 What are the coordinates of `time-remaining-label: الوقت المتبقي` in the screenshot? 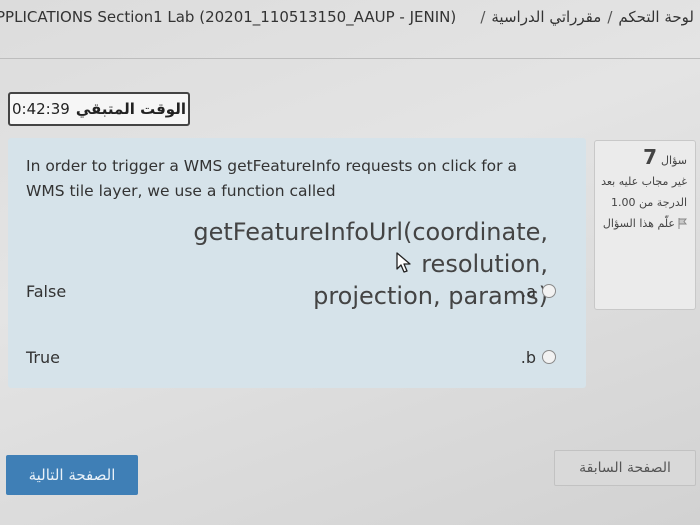 It's located at (130, 109).